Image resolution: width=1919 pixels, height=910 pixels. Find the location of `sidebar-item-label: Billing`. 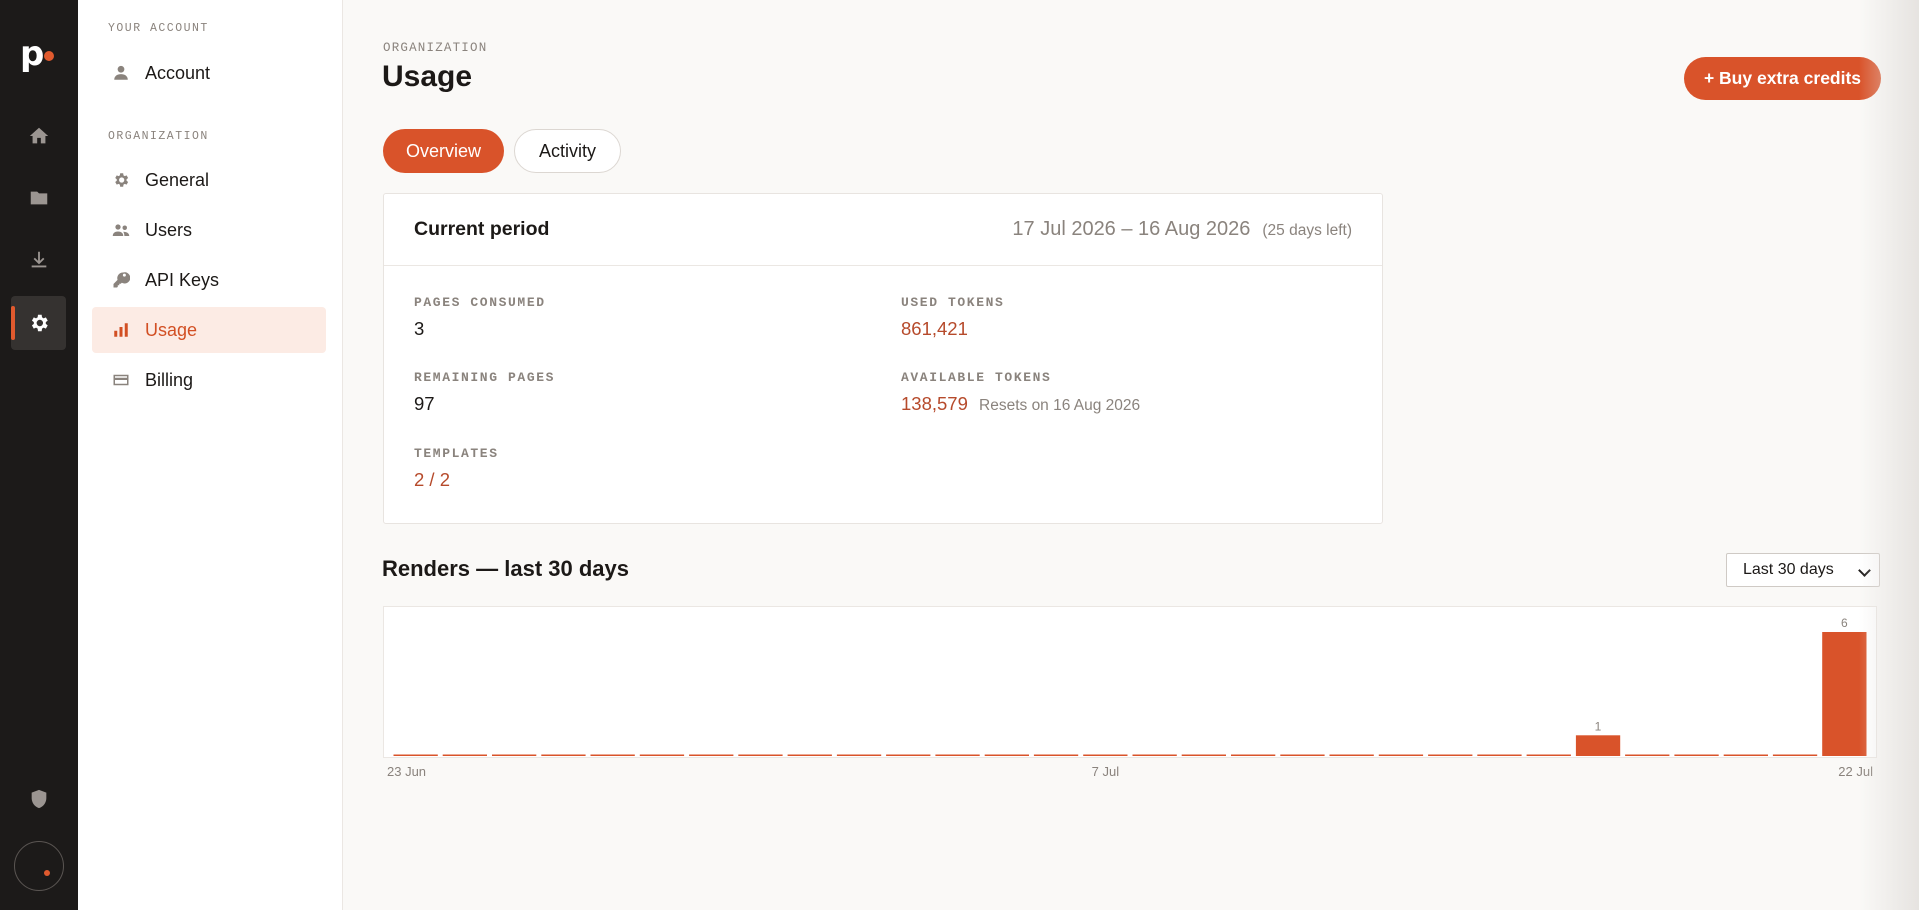

sidebar-item-label: Billing is located at coordinates (169, 379).